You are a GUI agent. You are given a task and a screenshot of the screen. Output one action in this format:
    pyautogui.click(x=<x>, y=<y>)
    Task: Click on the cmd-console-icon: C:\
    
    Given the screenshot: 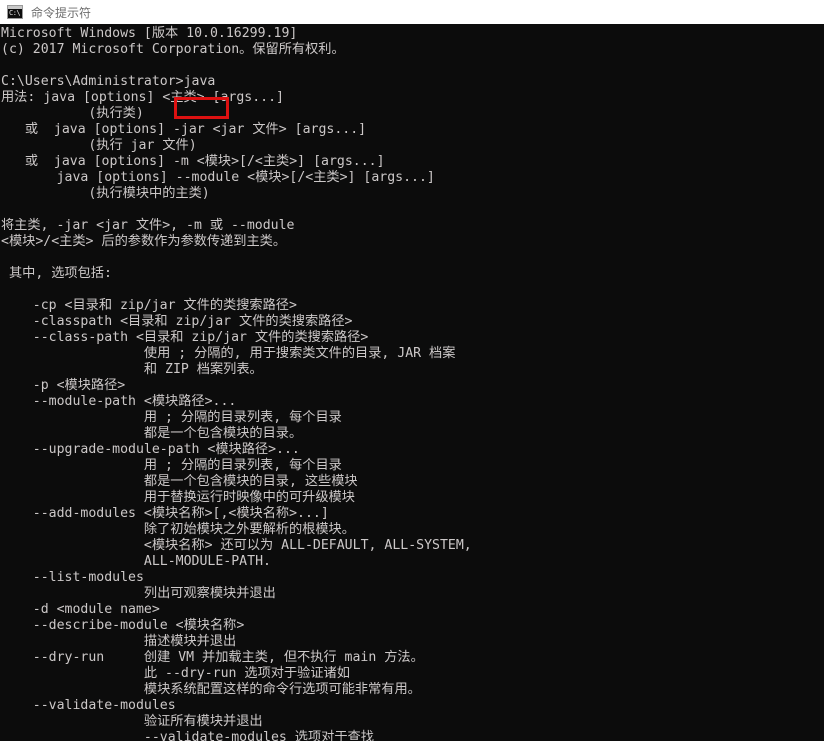 What is the action you would take?
    pyautogui.click(x=15, y=12)
    